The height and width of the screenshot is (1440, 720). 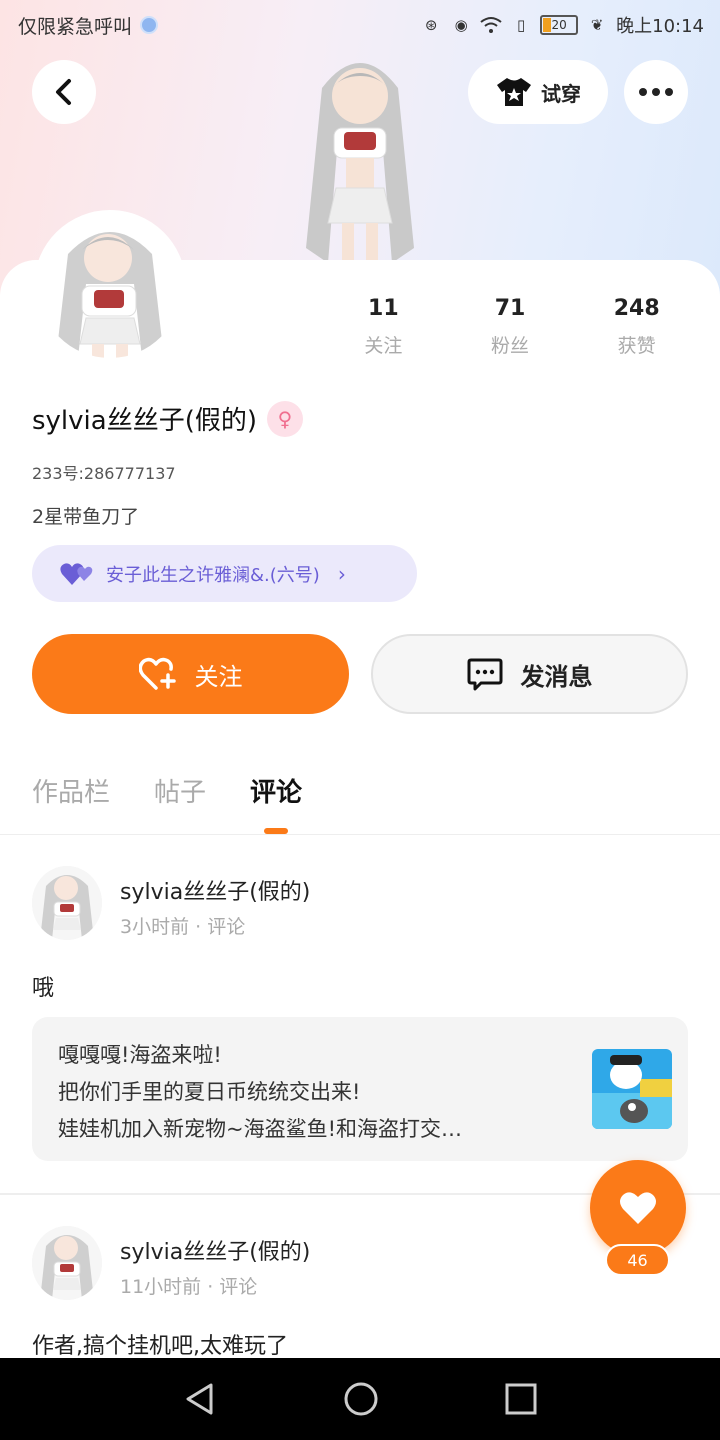 I want to click on tab-comments: 评论, so click(x=276, y=803).